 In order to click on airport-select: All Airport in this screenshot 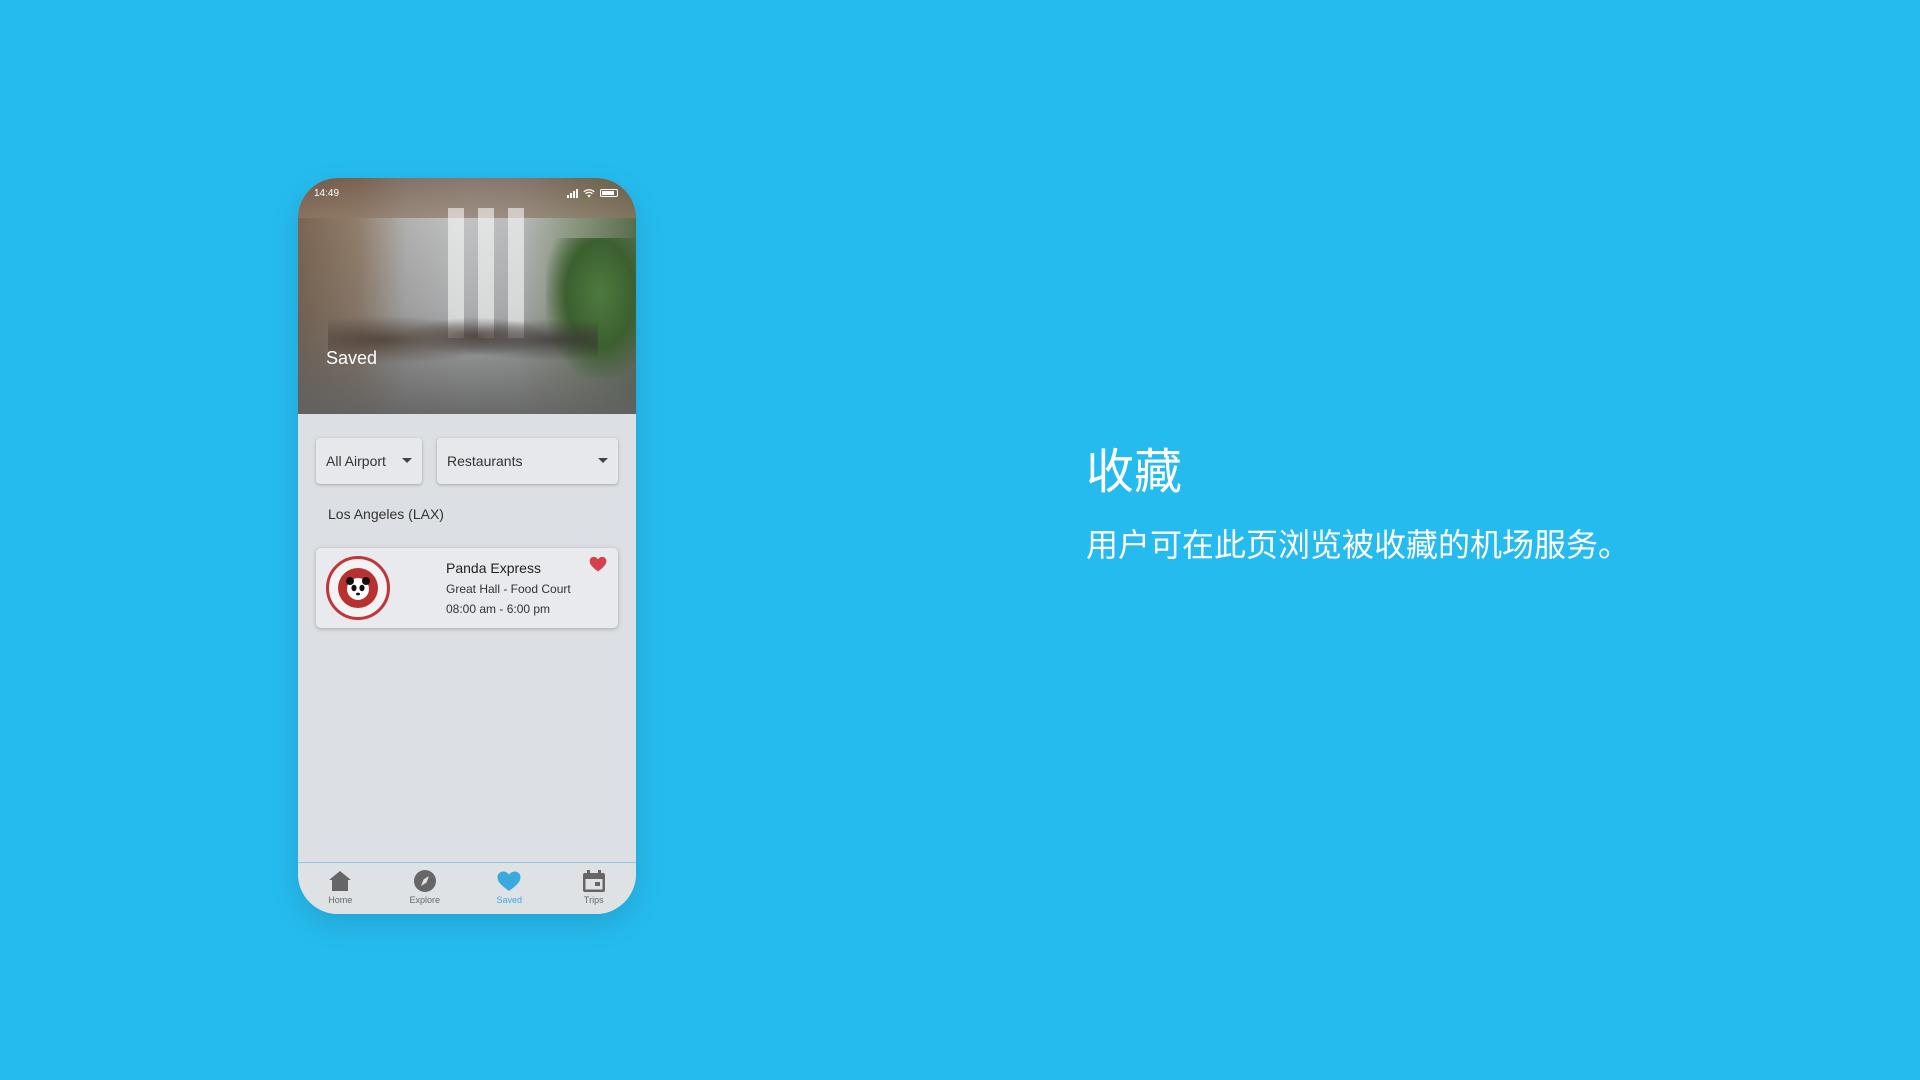, I will do `click(369, 461)`.